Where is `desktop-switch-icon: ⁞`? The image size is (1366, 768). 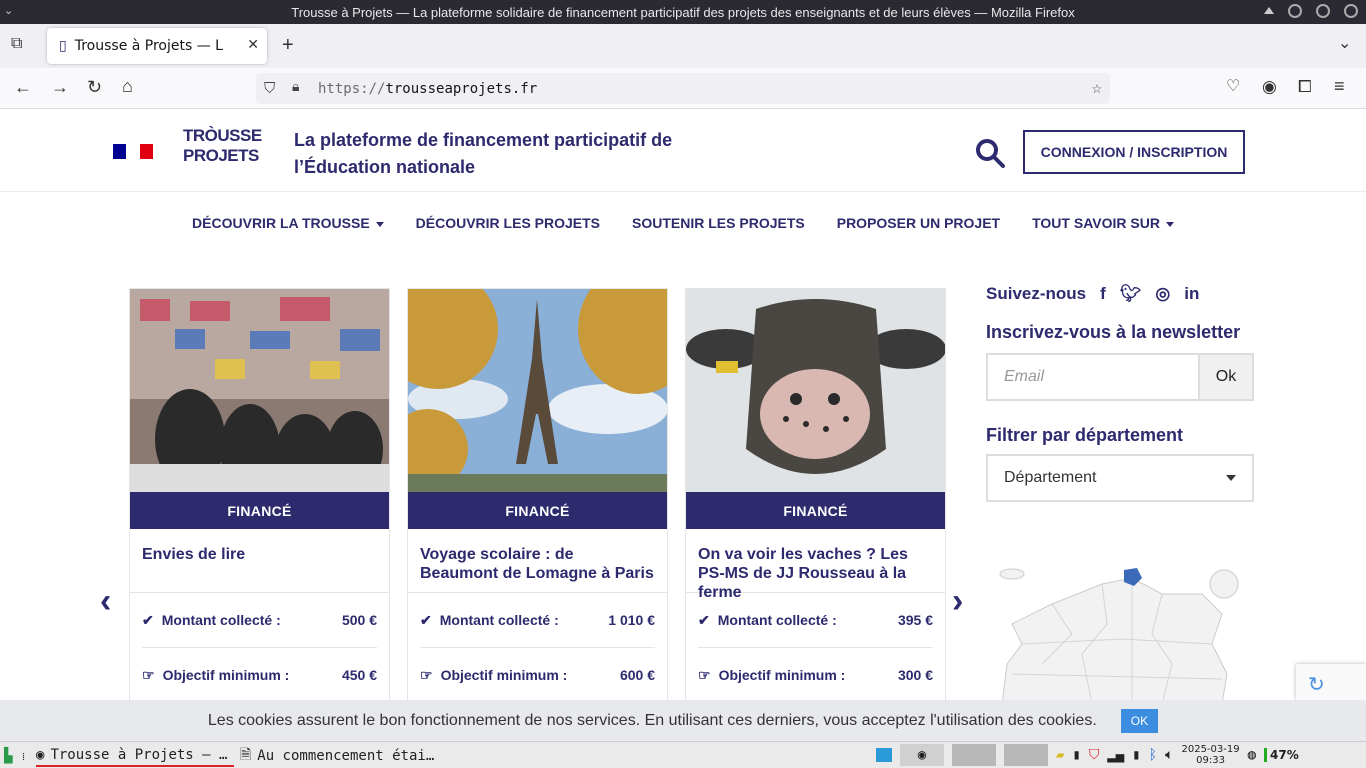
desktop-switch-icon: ⁞ is located at coordinates (23, 756).